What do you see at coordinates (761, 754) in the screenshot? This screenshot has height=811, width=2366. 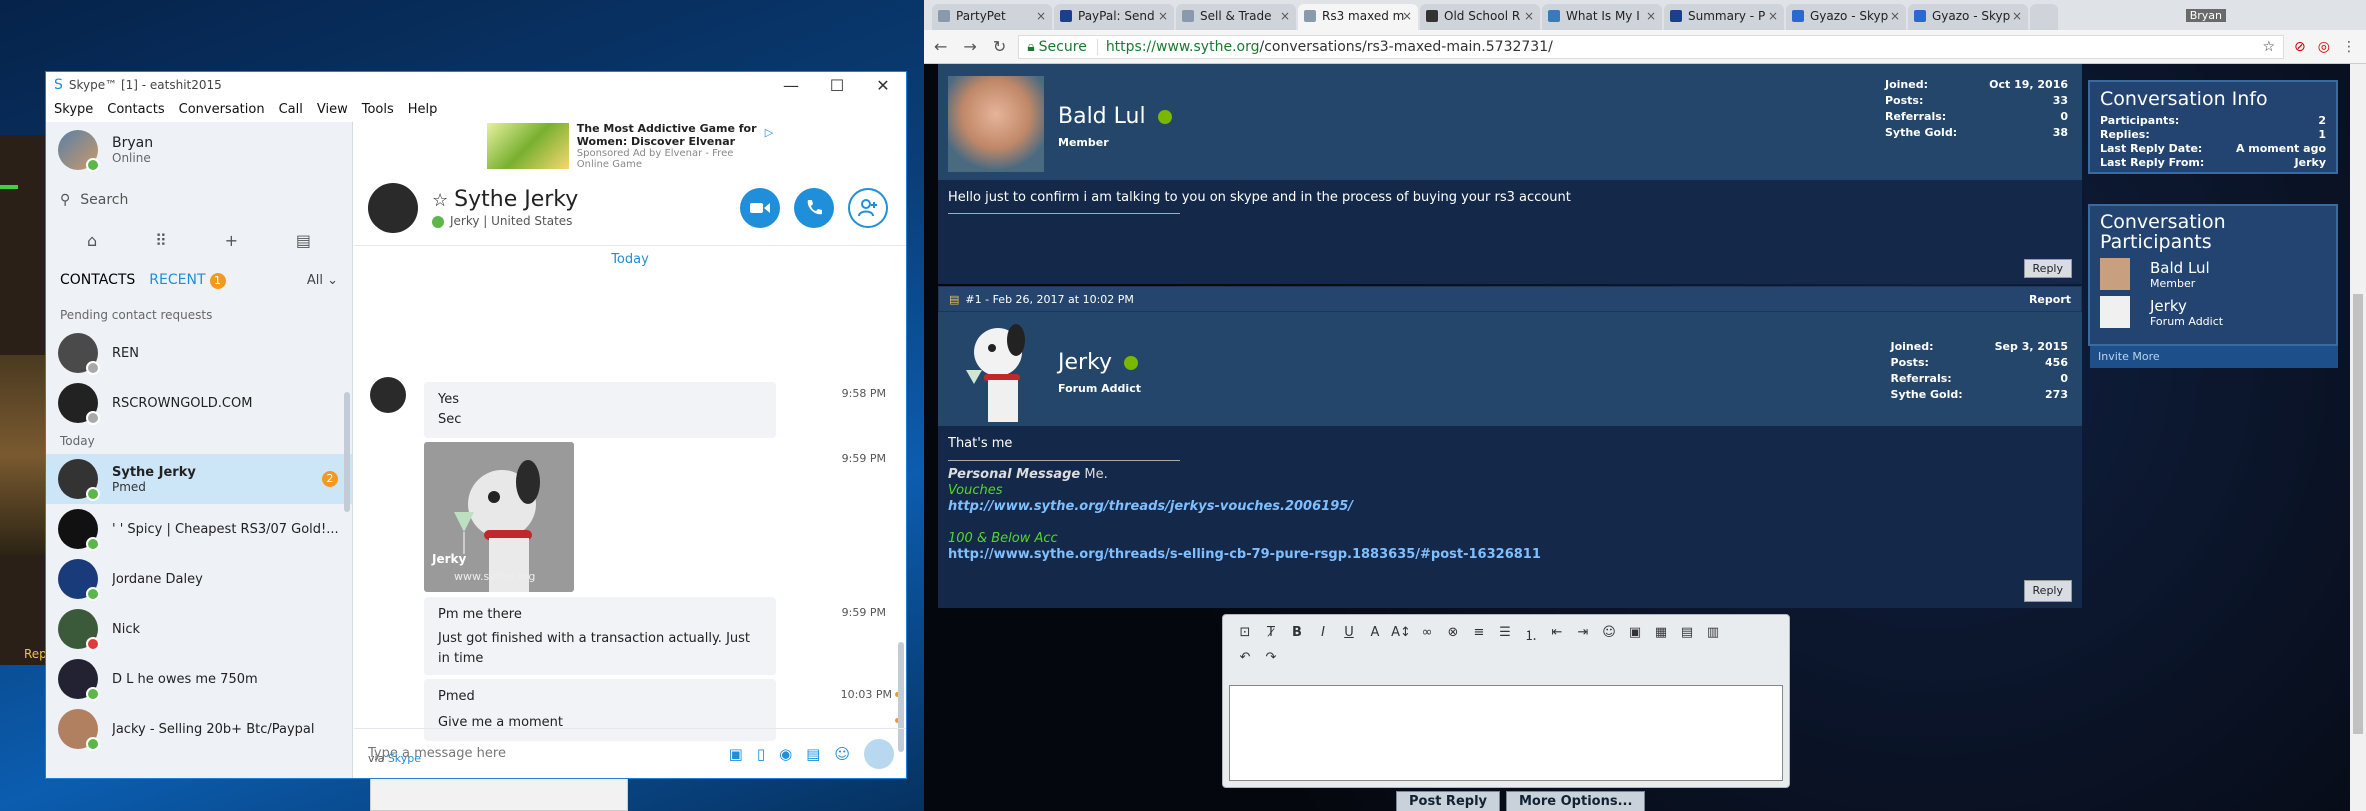 I see `send-file-icon: ▯` at bounding box center [761, 754].